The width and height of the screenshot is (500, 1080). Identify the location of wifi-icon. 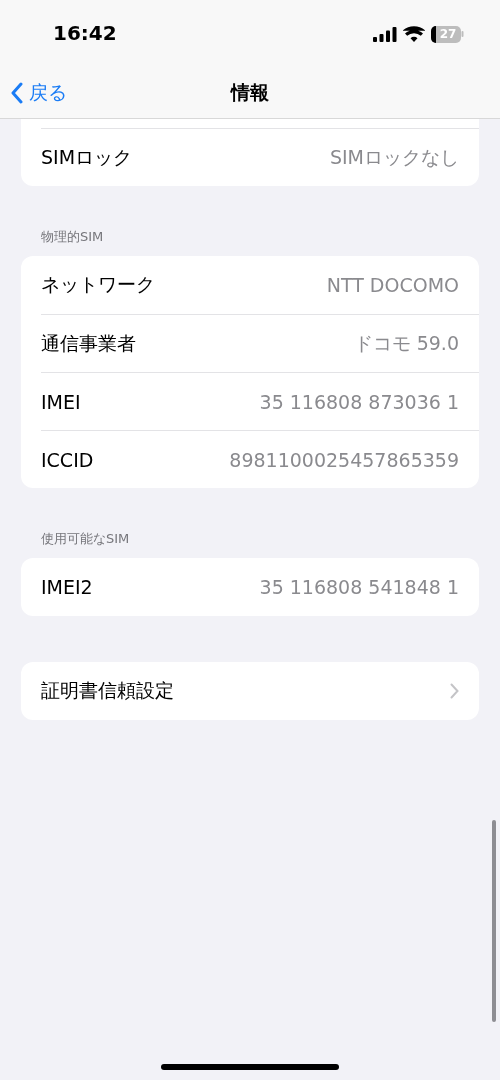
(414, 34).